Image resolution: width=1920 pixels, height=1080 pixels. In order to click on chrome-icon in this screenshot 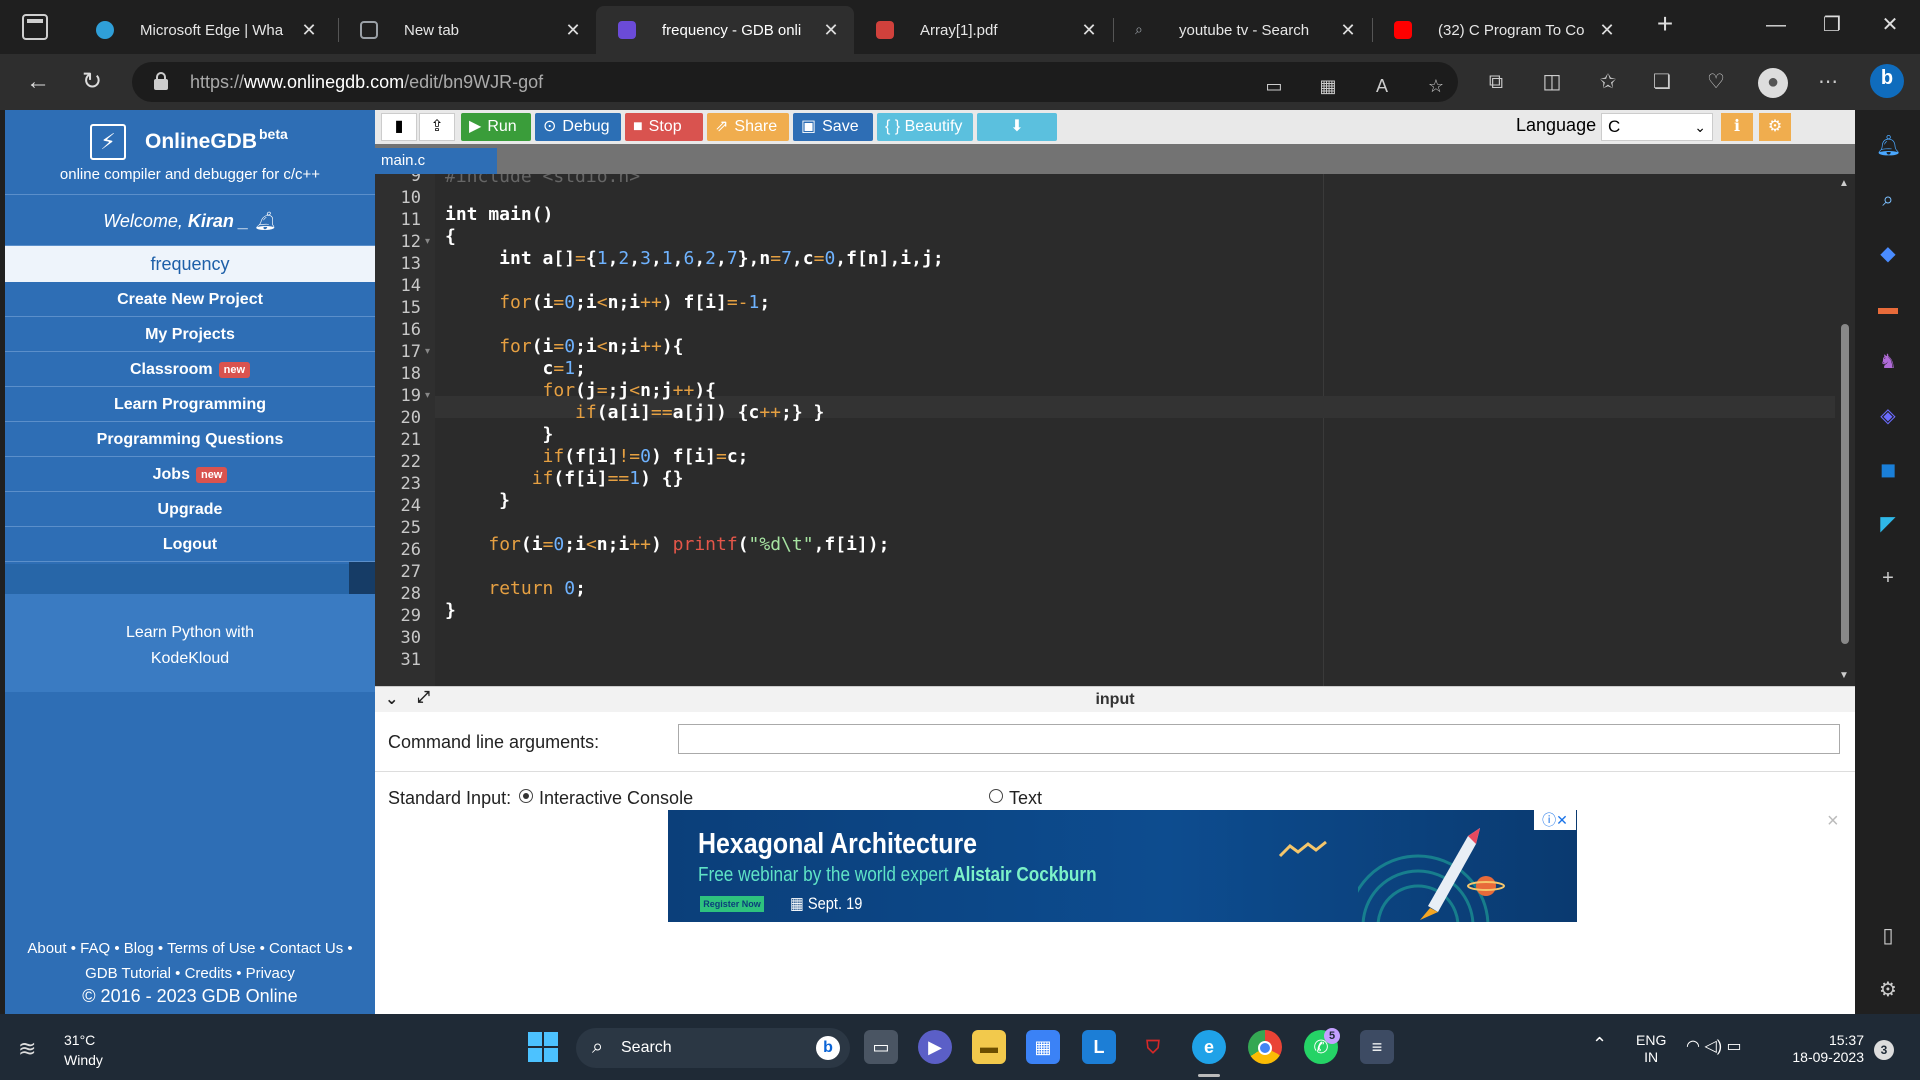, I will do `click(1265, 1047)`.